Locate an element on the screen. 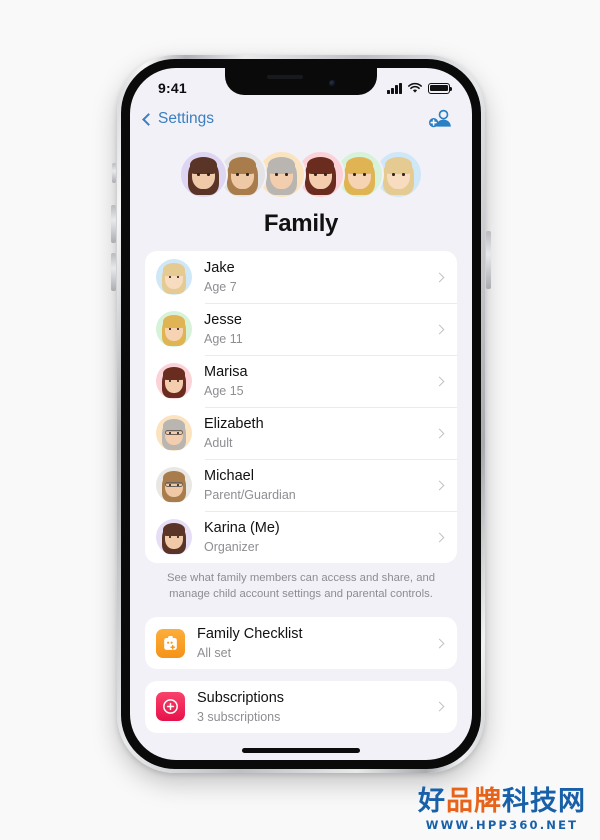 This screenshot has height=840, width=600. service-row-subscriptions: Subscriptions 3 subscriptions is located at coordinates (301, 707).